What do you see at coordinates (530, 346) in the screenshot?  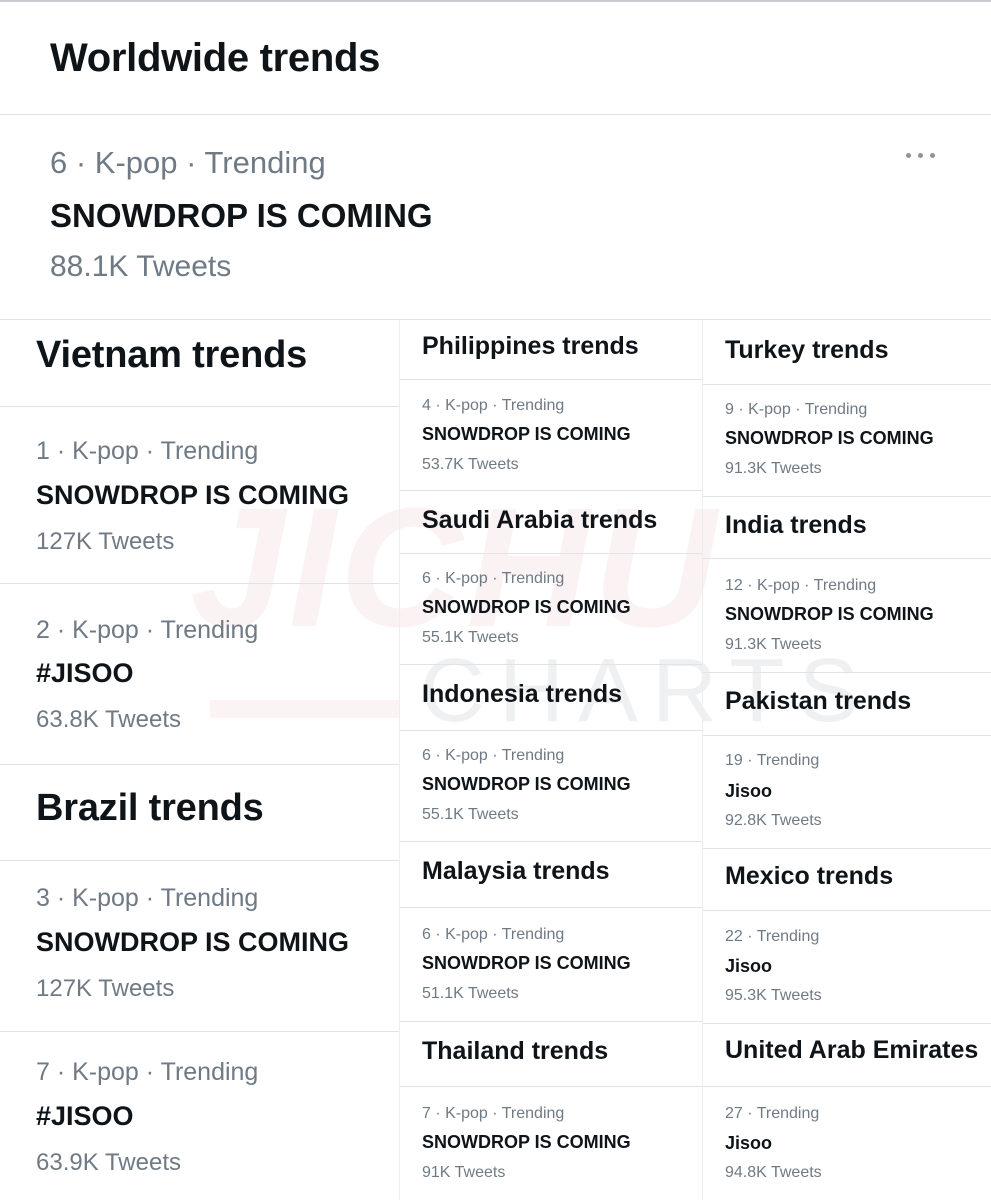 I see `section-title: Philippines trends` at bounding box center [530, 346].